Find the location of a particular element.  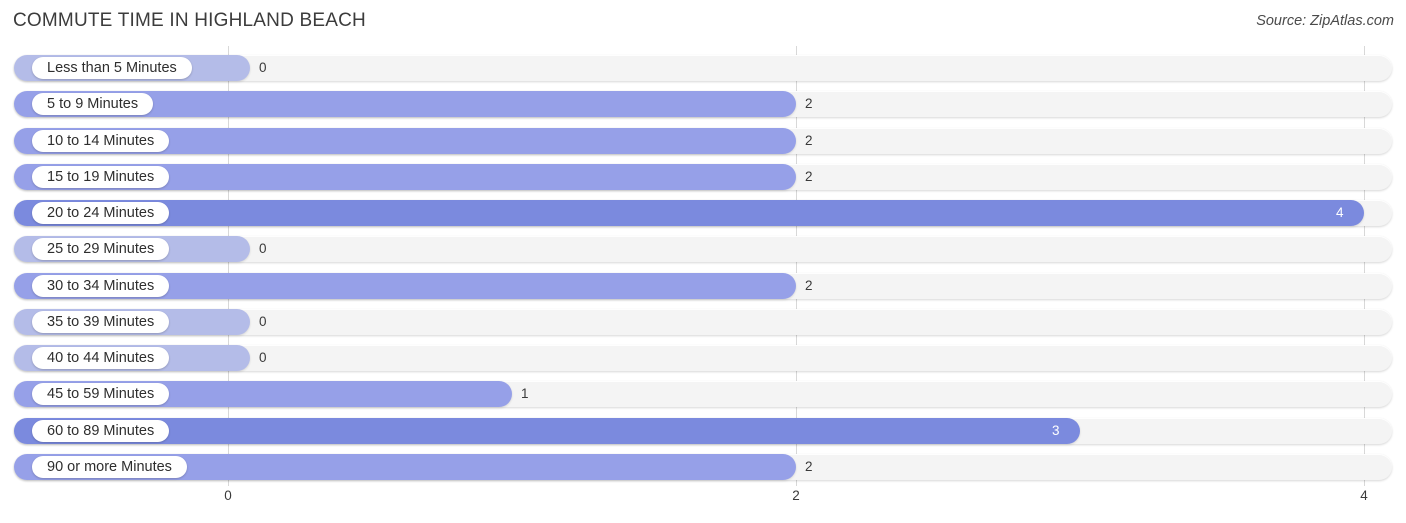

bar-row: 0 35 to 39 Minutes is located at coordinates (703, 322).